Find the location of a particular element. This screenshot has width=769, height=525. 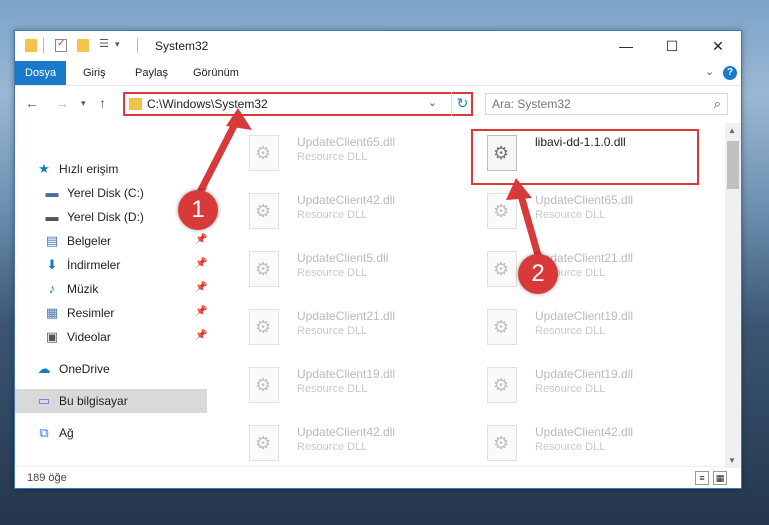

arrow-2-head is located at coordinates (519, 189).